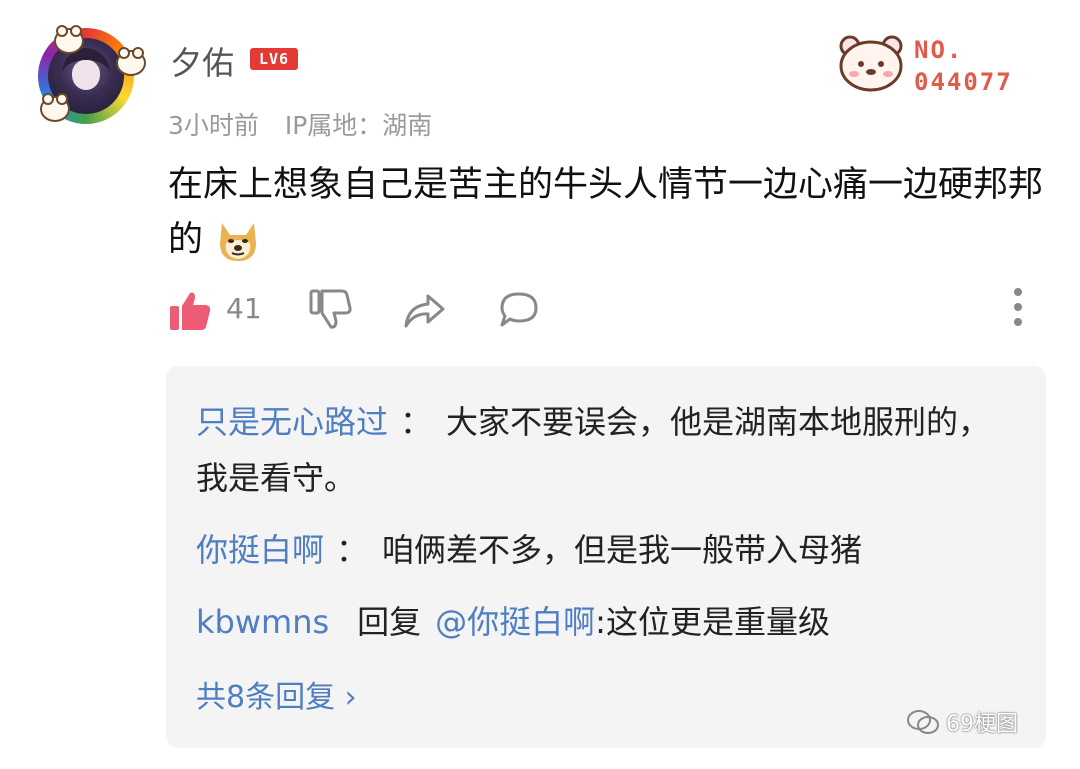  I want to click on doge-emoji-icon, so click(238, 242).